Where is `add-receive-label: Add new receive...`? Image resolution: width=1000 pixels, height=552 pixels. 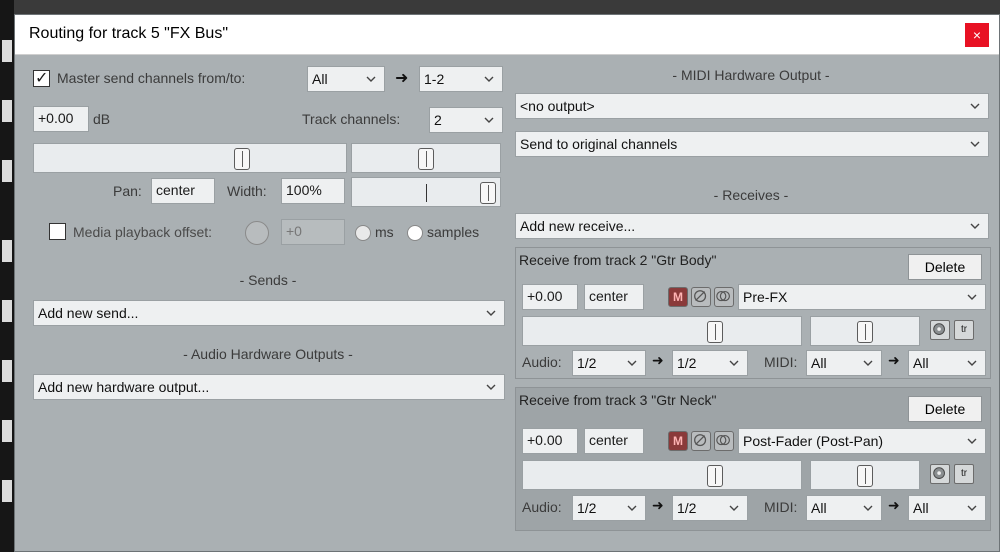
add-receive-label: Add new receive... is located at coordinates (578, 226).